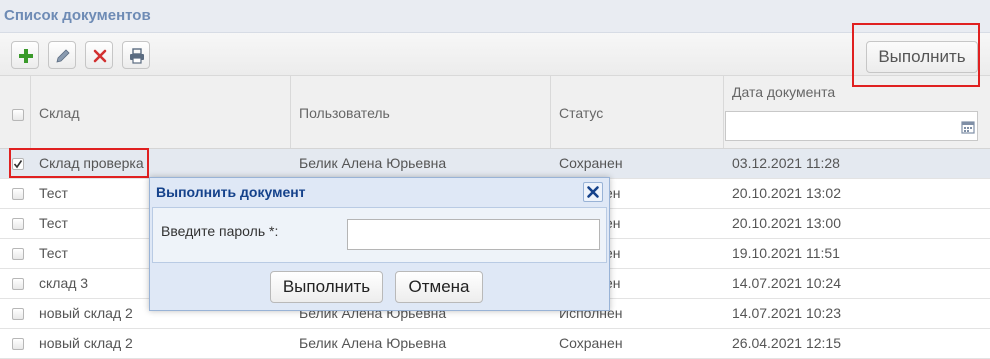 The image size is (990, 359). Describe the element at coordinates (231, 192) in the screenshot. I see `dialog-title: Выполнить документ` at that location.